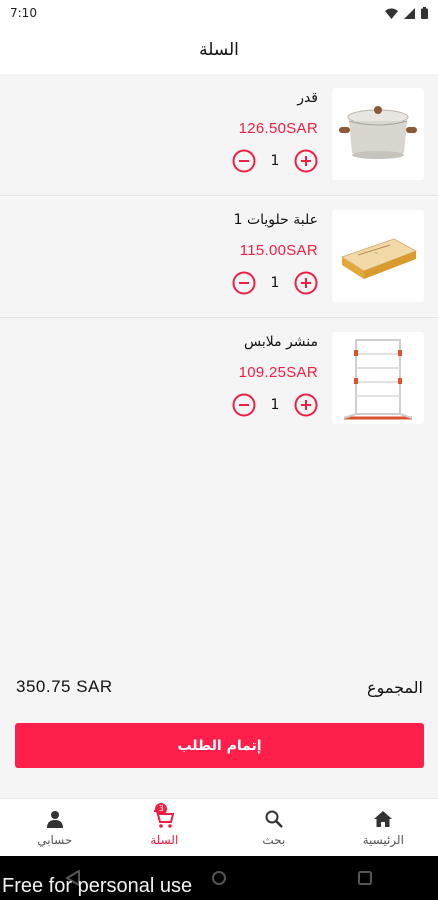 The width and height of the screenshot is (438, 900). I want to click on cart-item: ~ علبة حلويات 1 115.00SAR 1, so click(219, 257).